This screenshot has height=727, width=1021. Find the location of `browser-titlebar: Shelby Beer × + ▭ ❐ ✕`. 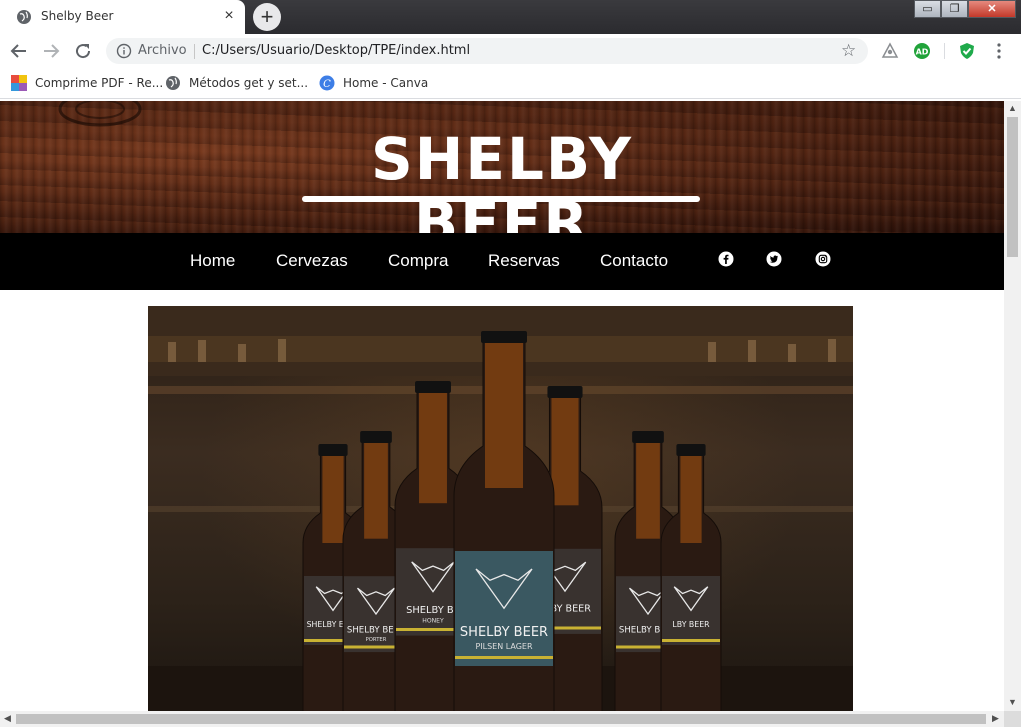

browser-titlebar: Shelby Beer × + ▭ ❐ ✕ is located at coordinates (510, 17).